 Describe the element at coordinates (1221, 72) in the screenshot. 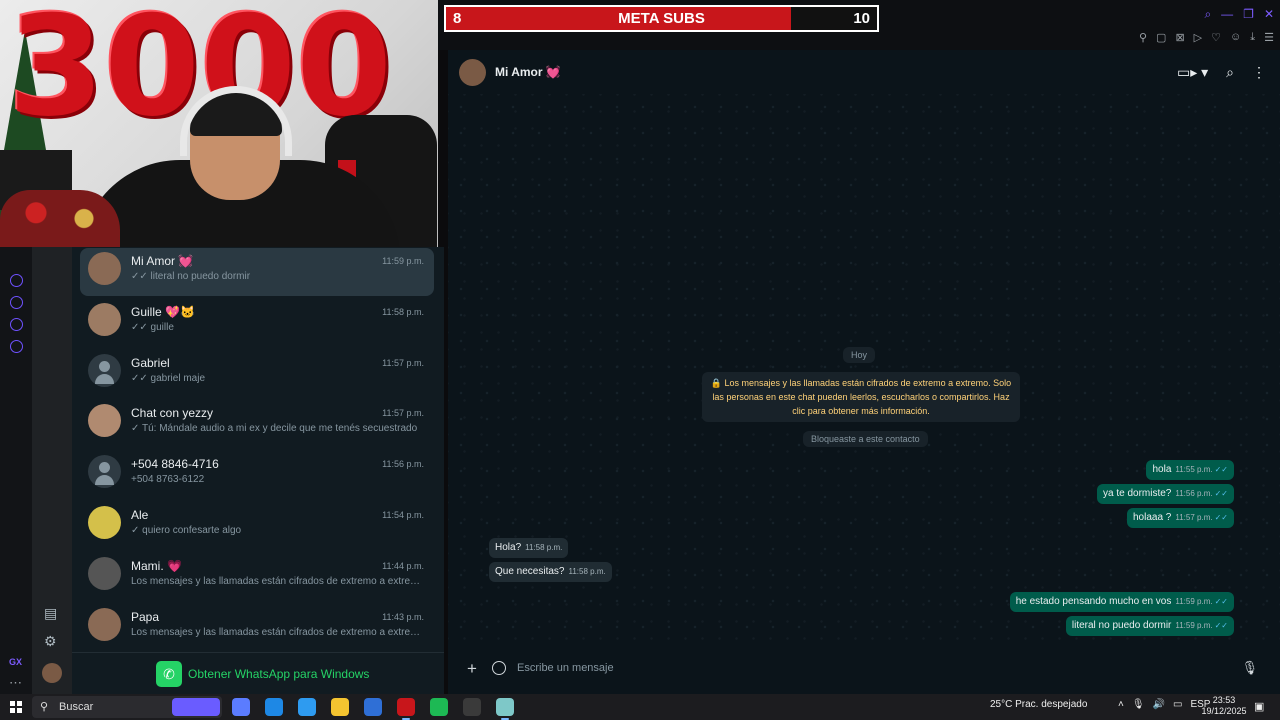

I see `header-actions: ▭▸ ▾ ⌕ ⋮` at that location.